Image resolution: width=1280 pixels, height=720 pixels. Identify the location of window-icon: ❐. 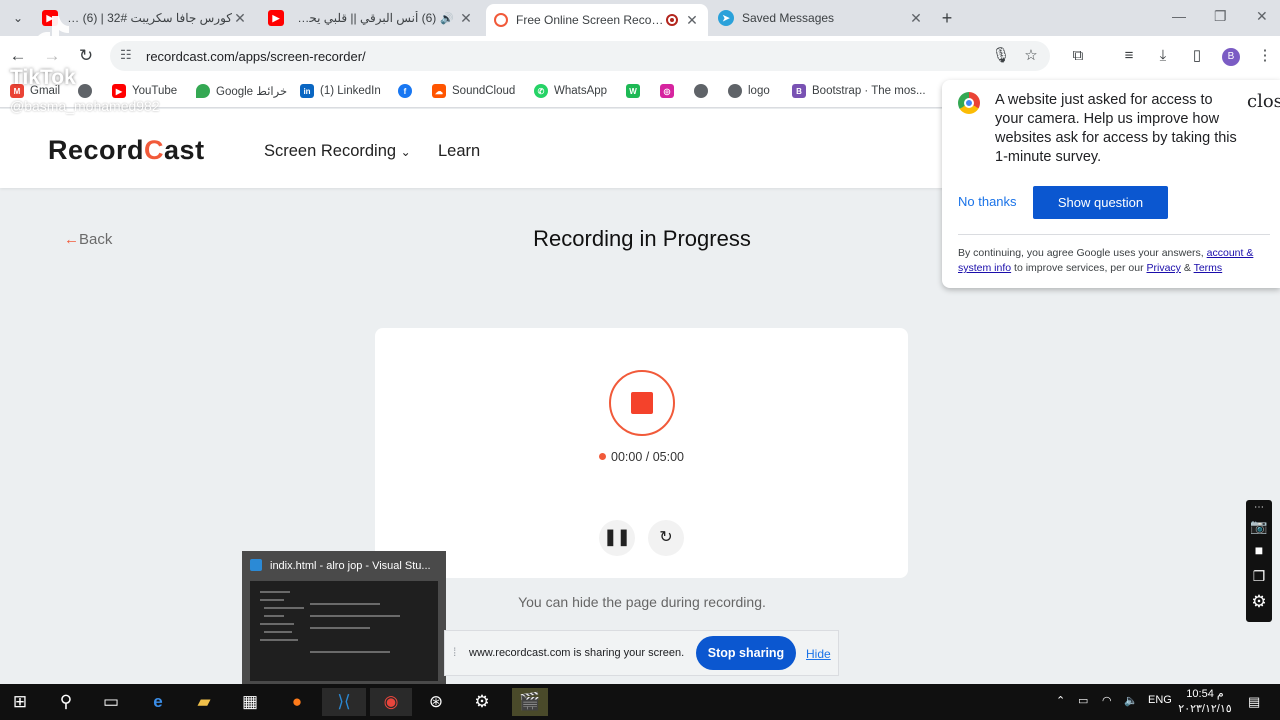
(1259, 576).